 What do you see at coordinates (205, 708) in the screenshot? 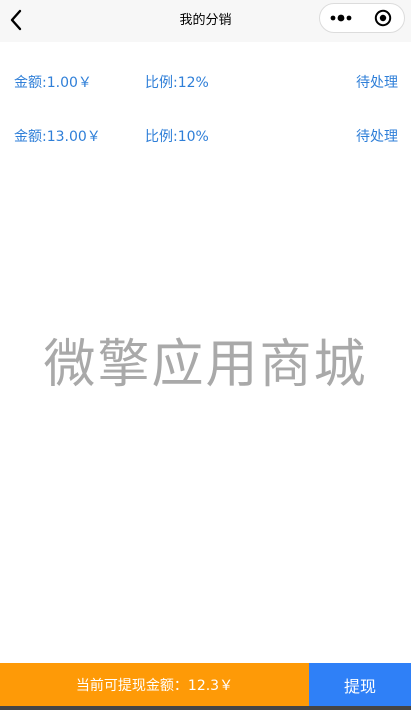
I see `bottom-edge-divider` at bounding box center [205, 708].